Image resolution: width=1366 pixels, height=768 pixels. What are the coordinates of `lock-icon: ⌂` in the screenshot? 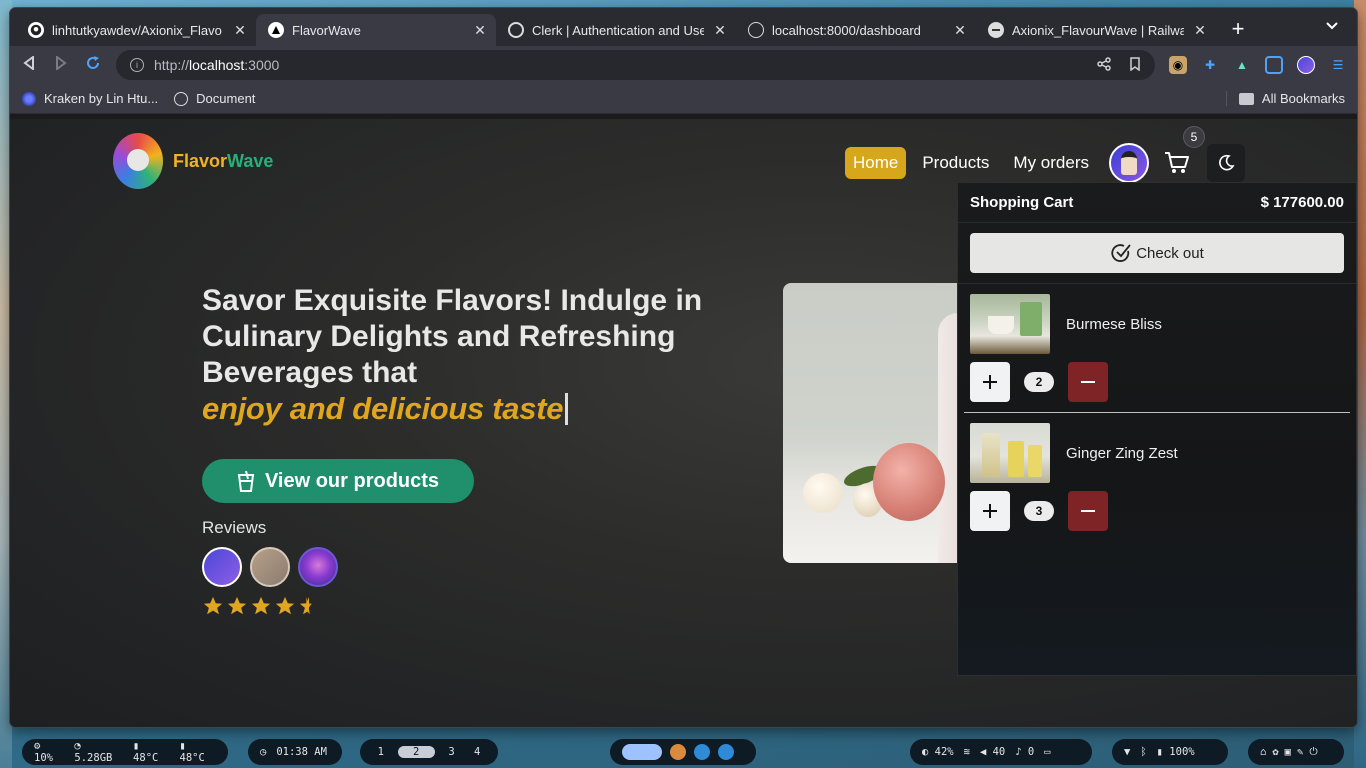 It's located at (1263, 752).